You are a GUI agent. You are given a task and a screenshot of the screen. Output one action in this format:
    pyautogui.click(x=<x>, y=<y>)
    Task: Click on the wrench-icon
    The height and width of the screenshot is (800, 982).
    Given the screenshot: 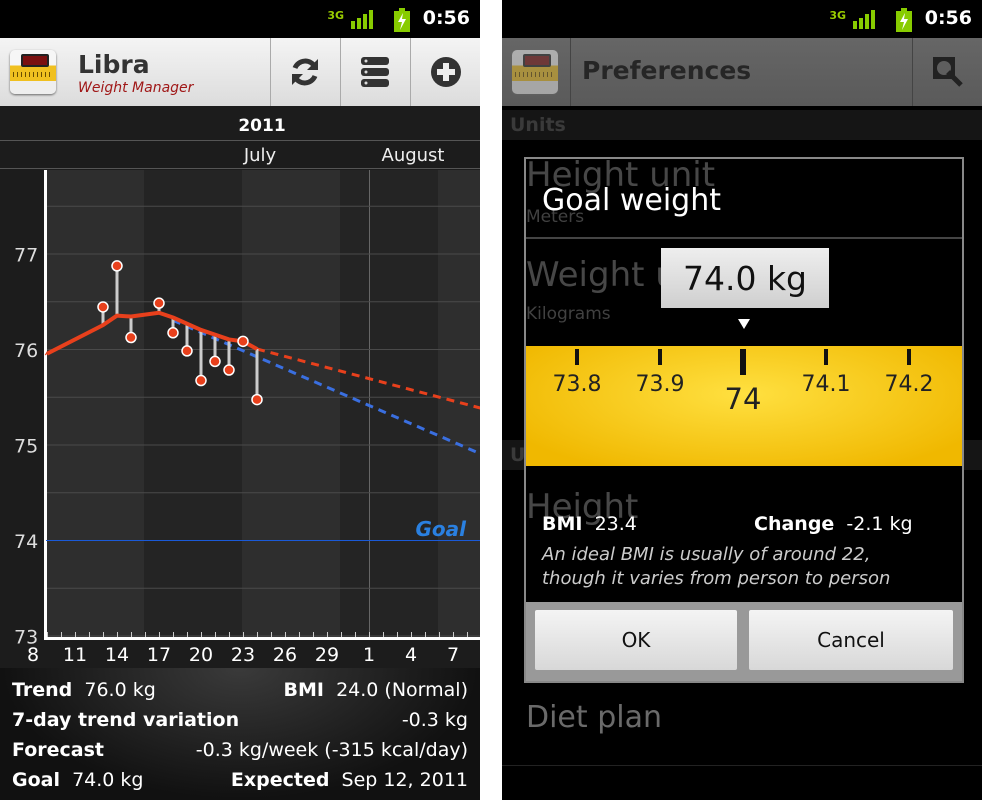 What is the action you would take?
    pyautogui.click(x=947, y=72)
    